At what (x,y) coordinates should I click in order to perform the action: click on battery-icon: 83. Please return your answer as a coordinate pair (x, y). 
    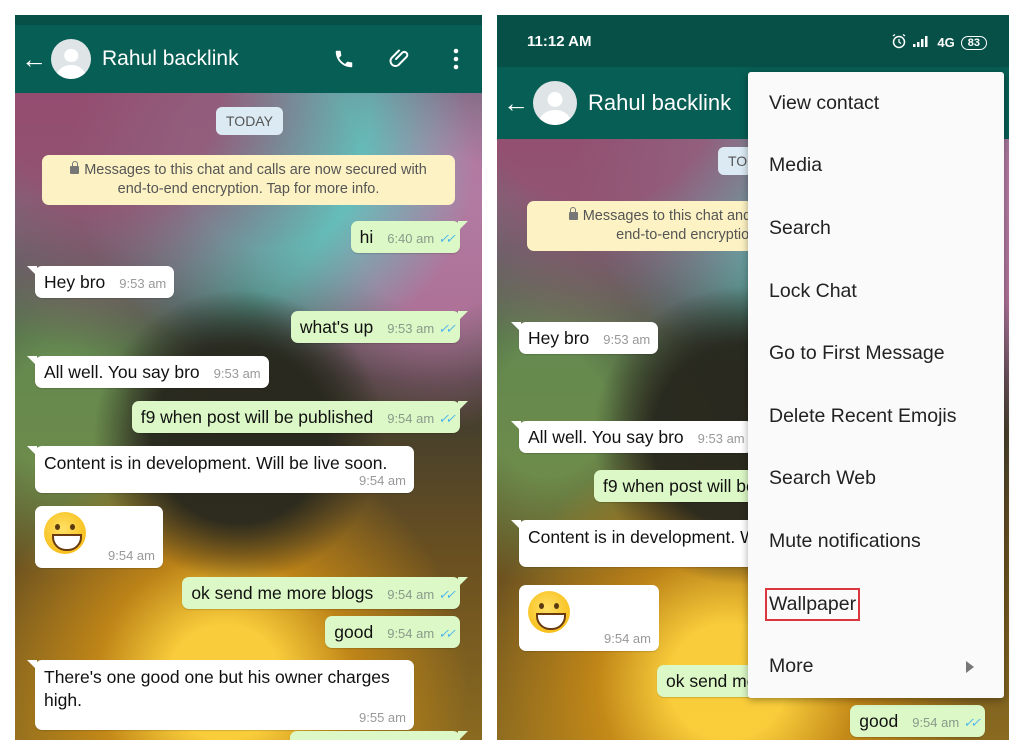
    Looking at the image, I should click on (973, 42).